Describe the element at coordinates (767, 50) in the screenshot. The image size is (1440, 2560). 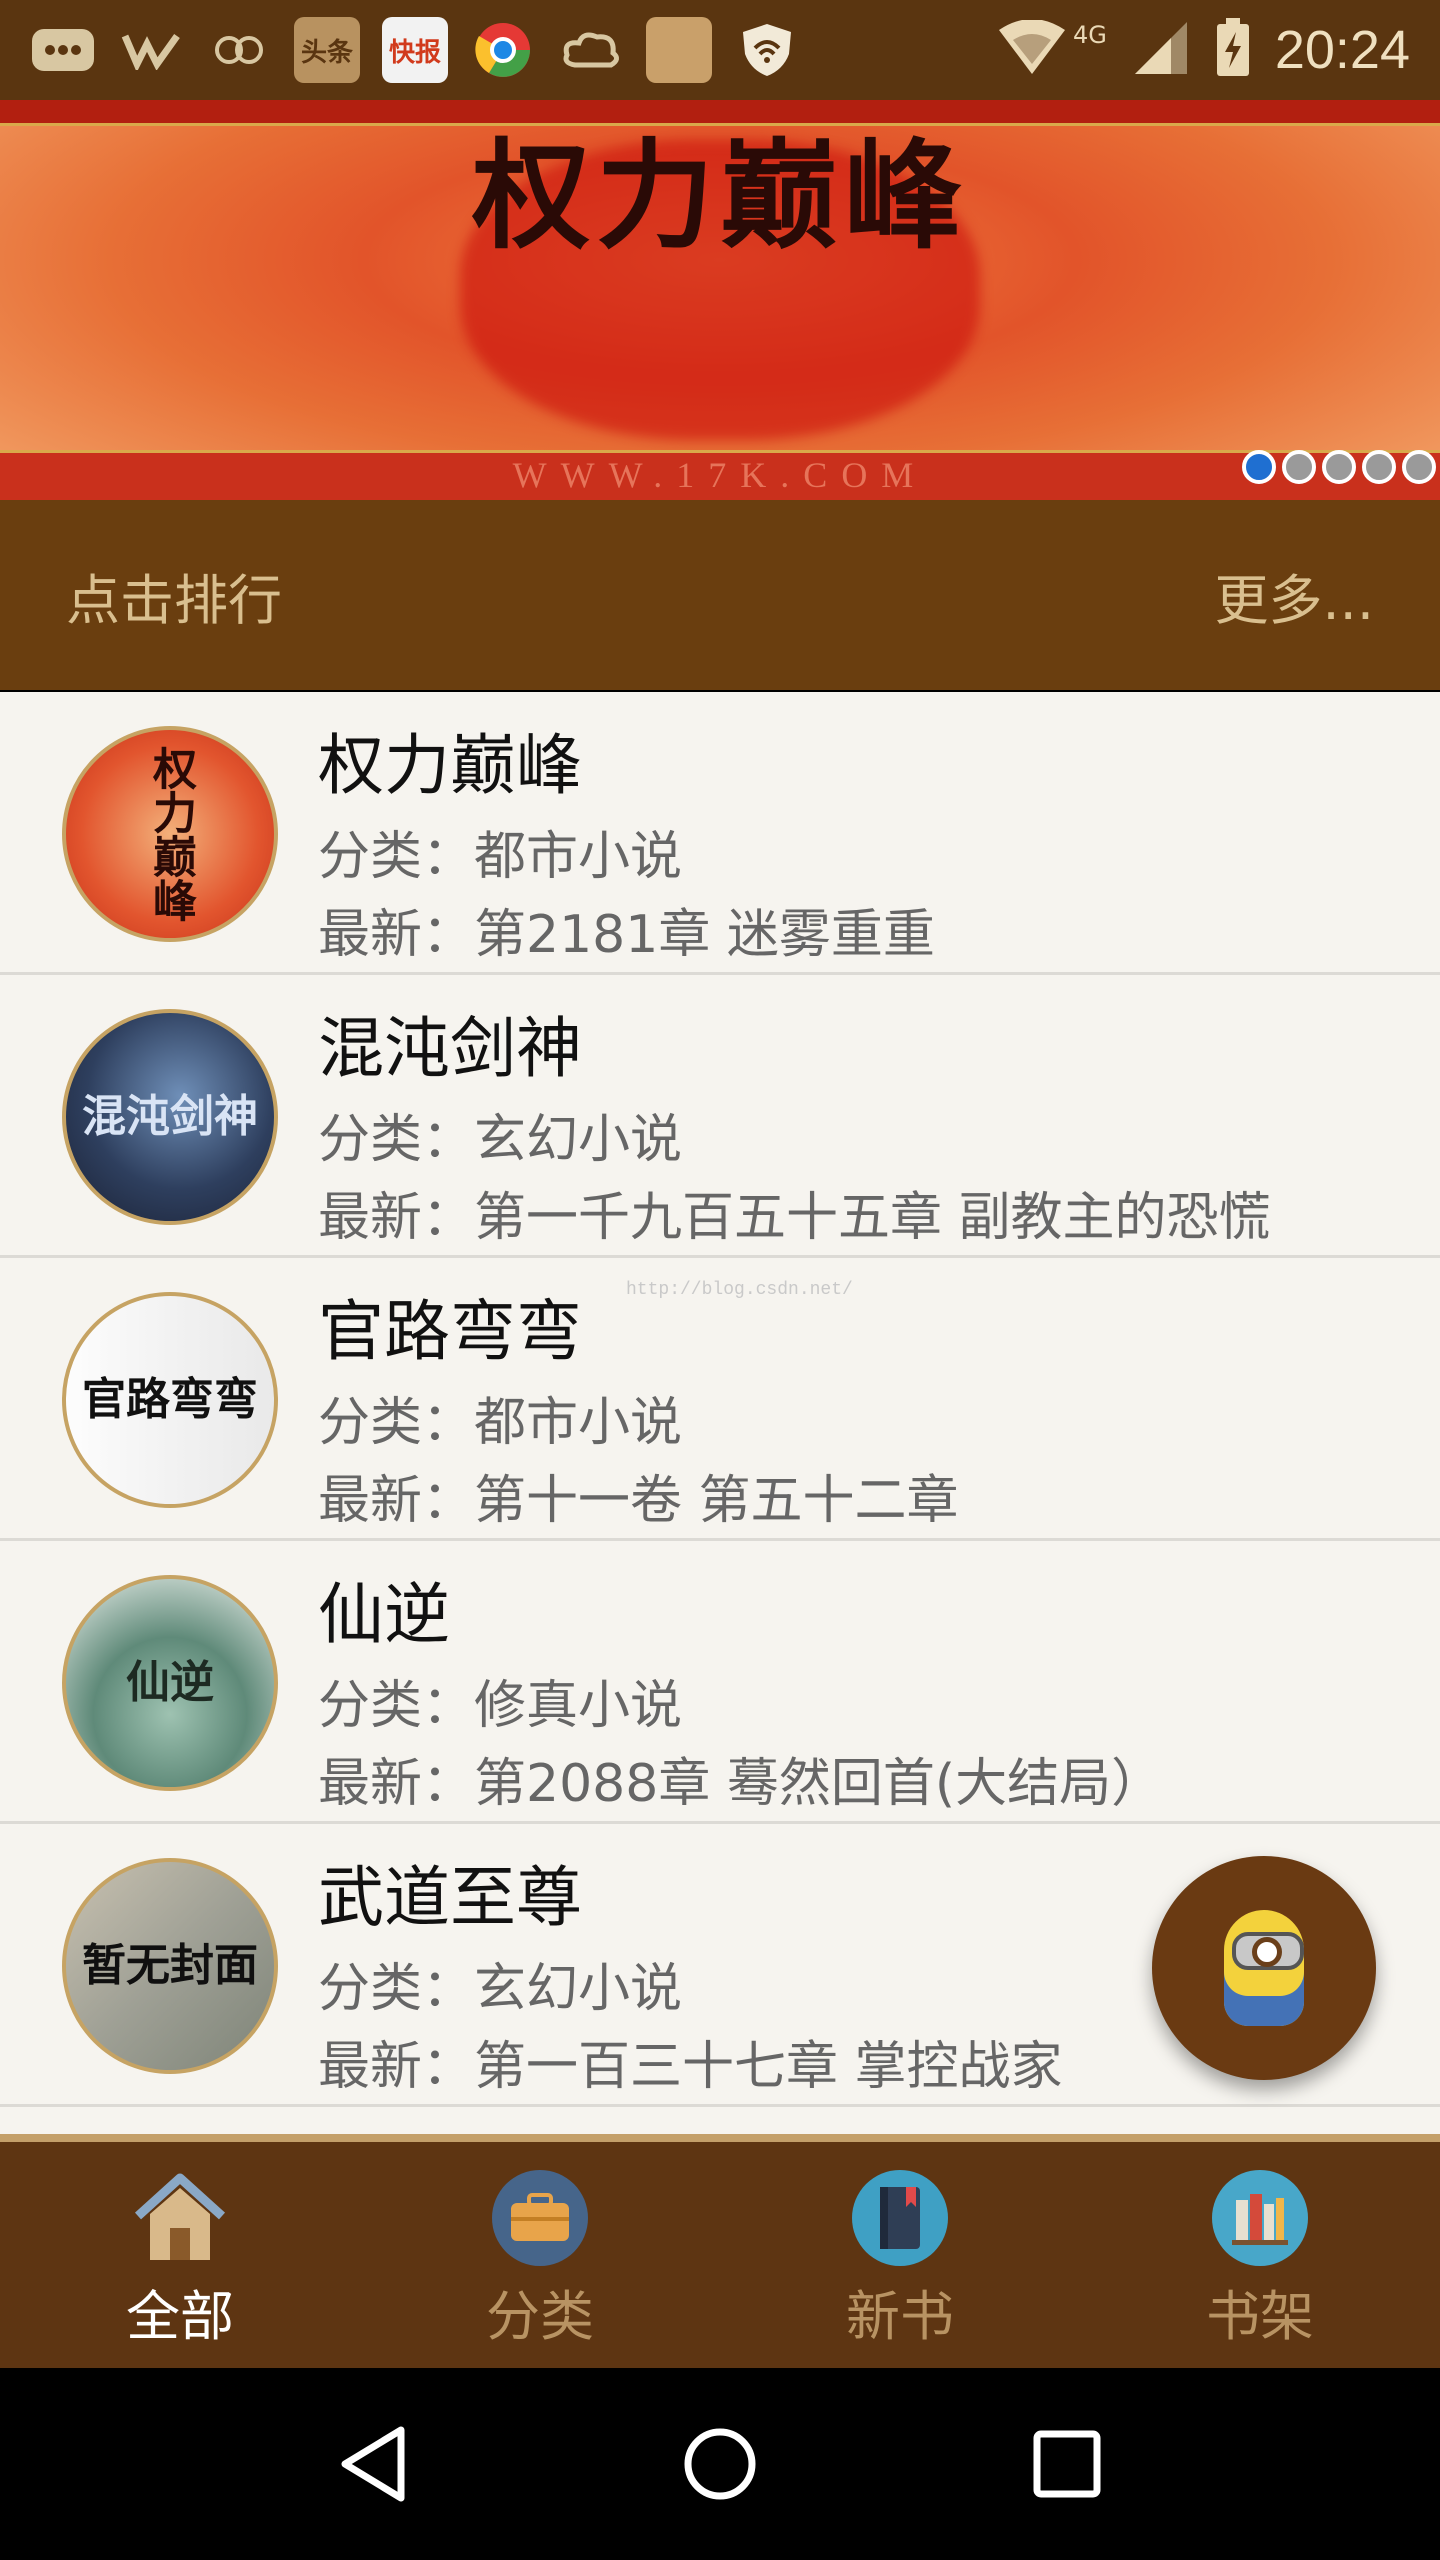
I see `shield-icon` at that location.